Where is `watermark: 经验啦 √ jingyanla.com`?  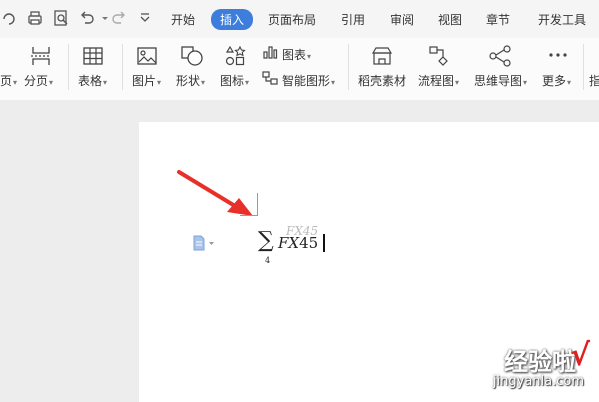 watermark: 经验啦 √ jingyanla.com is located at coordinates (515, 368).